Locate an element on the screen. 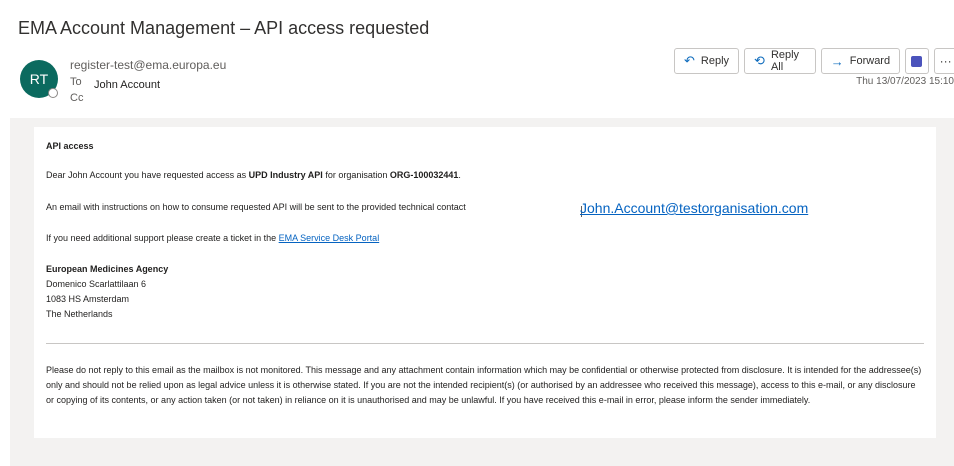 The width and height of the screenshot is (954, 466). presence-status-icon is located at coordinates (53, 93).